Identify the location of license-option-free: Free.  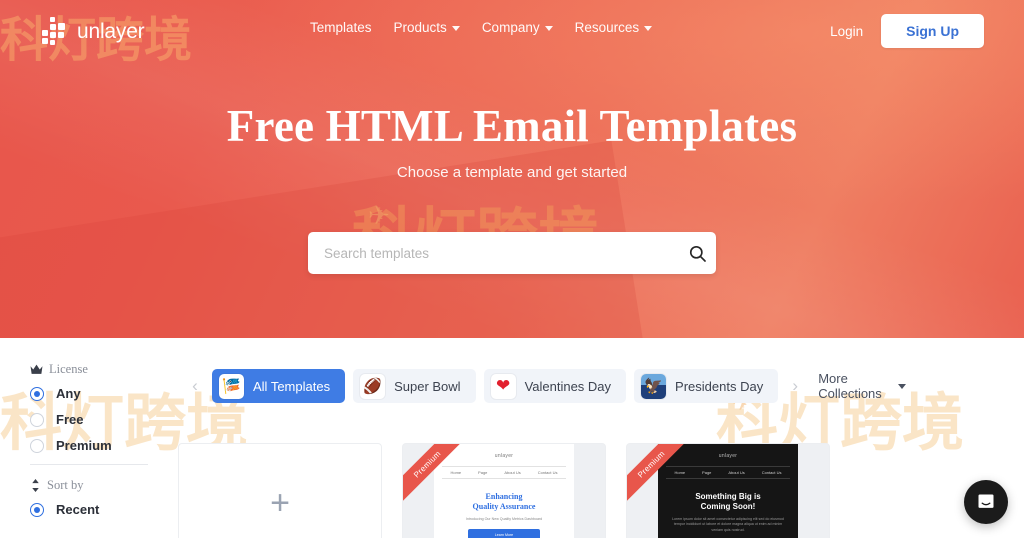
(100, 419).